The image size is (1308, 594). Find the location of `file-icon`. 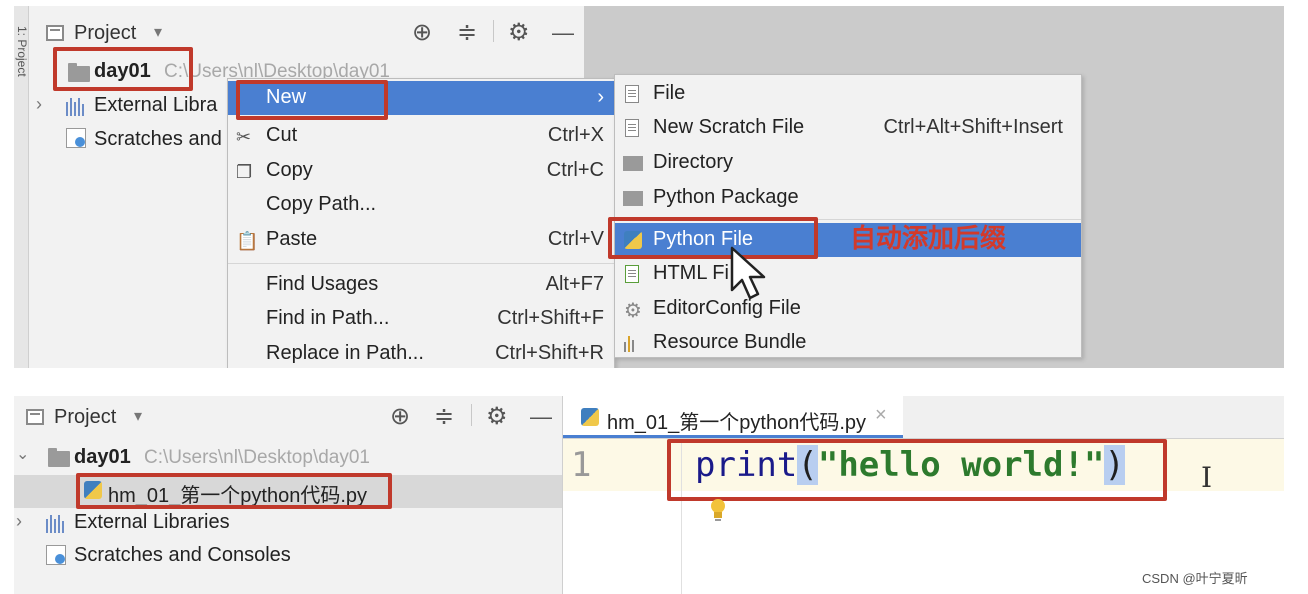

file-icon is located at coordinates (632, 94).